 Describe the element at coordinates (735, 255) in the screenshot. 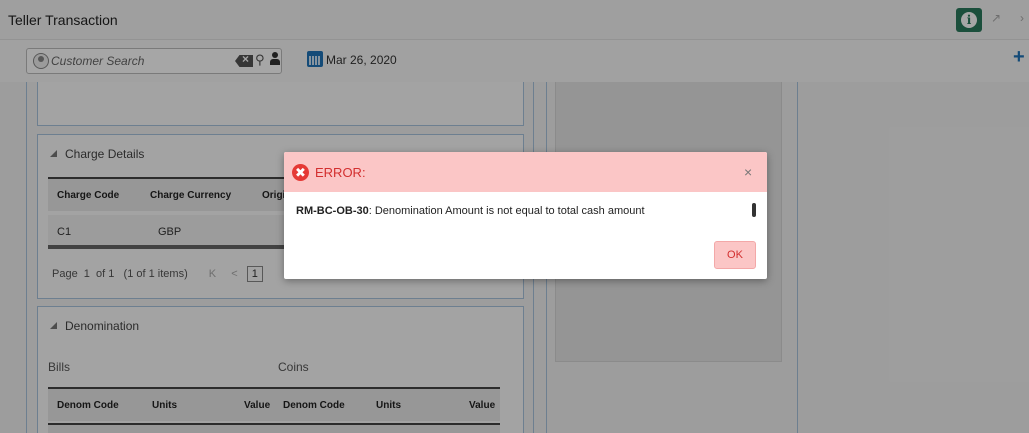

I see `ok-button: OK` at that location.